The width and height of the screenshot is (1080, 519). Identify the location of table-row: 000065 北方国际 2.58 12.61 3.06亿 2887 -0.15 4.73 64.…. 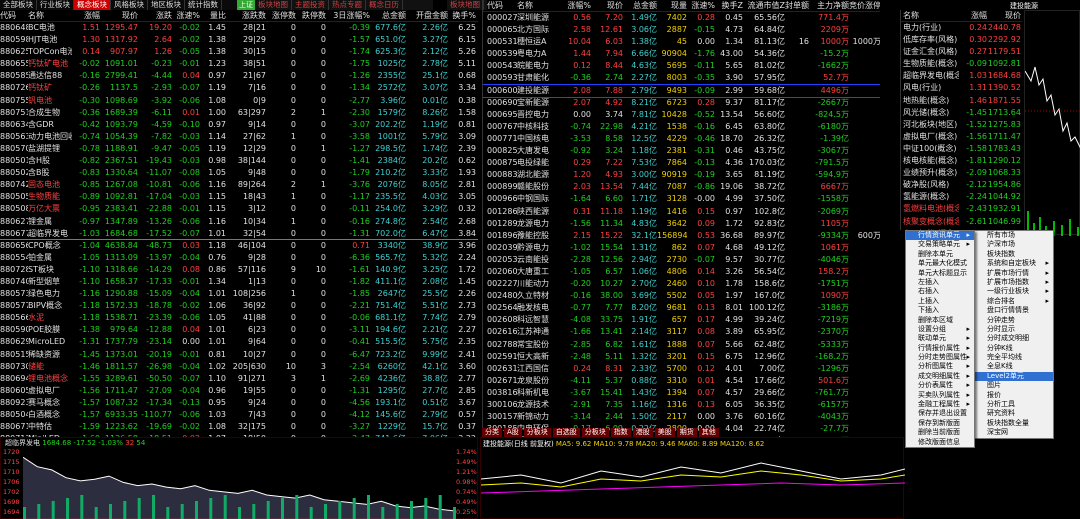
(681, 30).